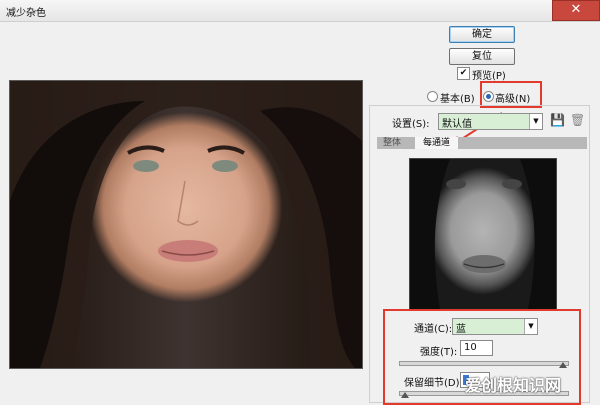 This screenshot has height=405, width=600. I want to click on settings-dropdown: 默认值 ▼, so click(490, 121).